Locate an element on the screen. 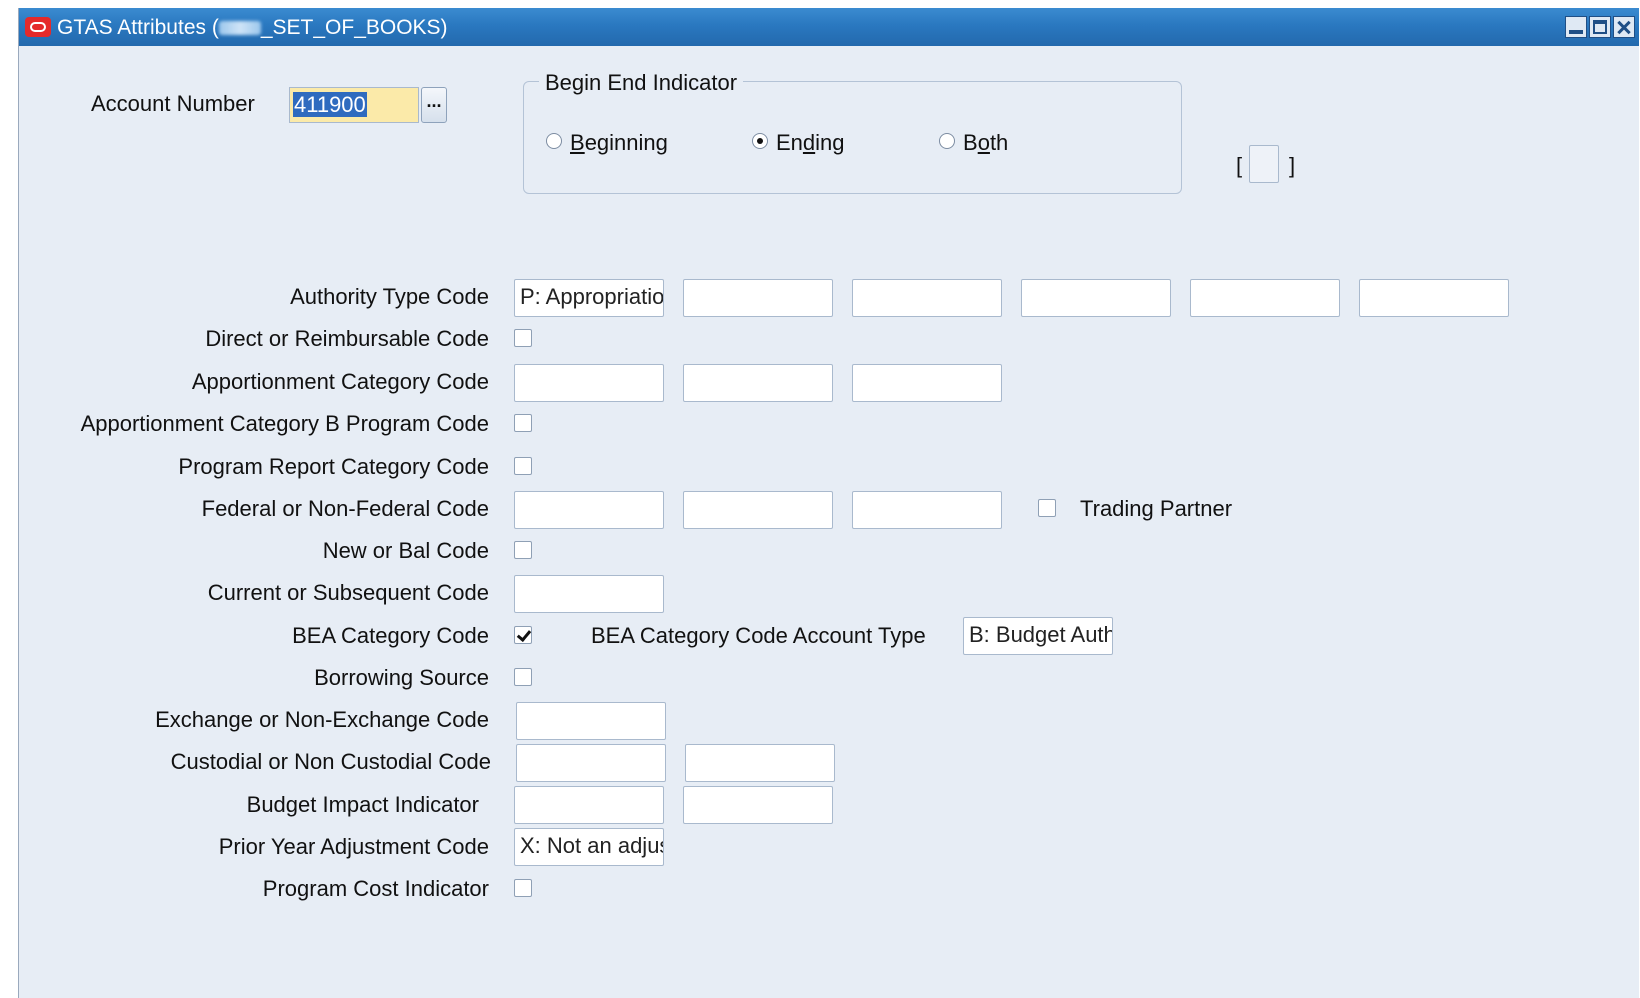 The image size is (1640, 998). exchange-or-non-exchange-code-field is located at coordinates (591, 721).